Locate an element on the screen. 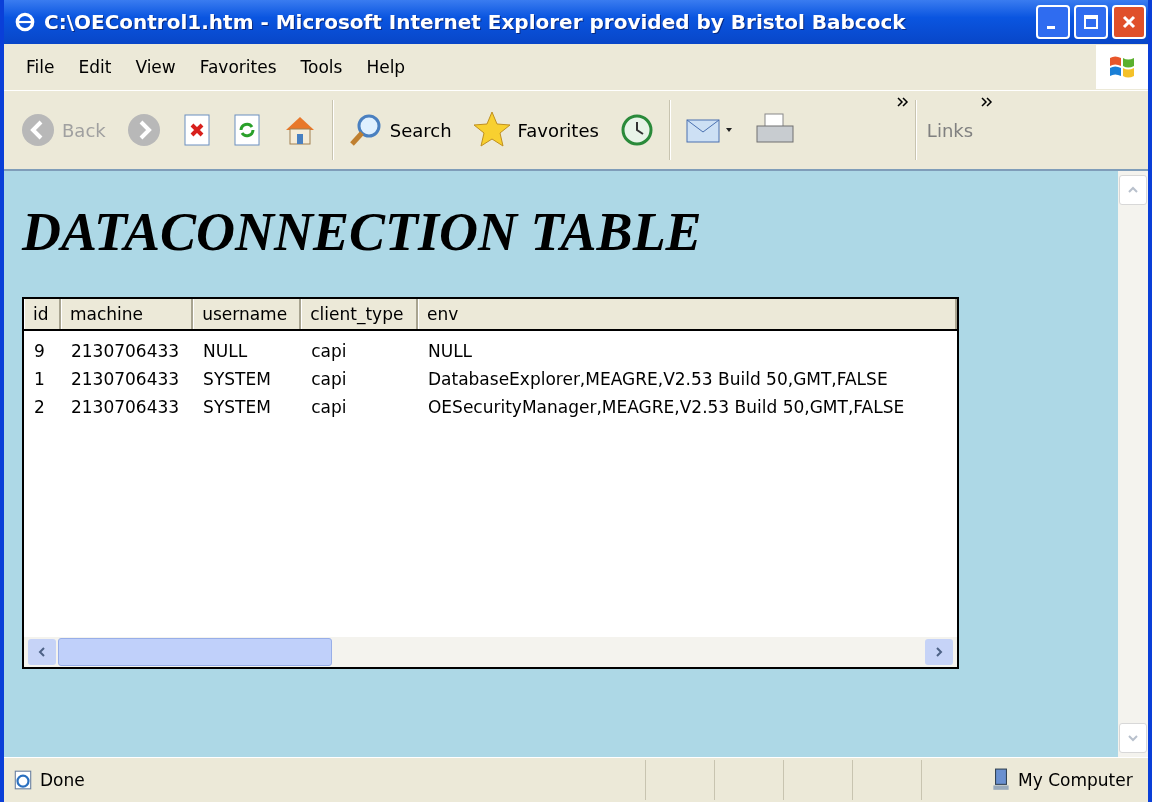  page-icon is located at coordinates (23, 780).